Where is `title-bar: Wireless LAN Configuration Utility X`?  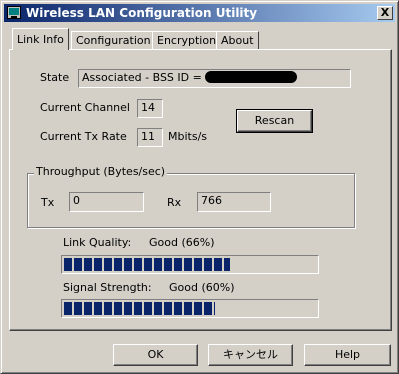 title-bar: Wireless LAN Configuration Utility X is located at coordinates (199, 13).